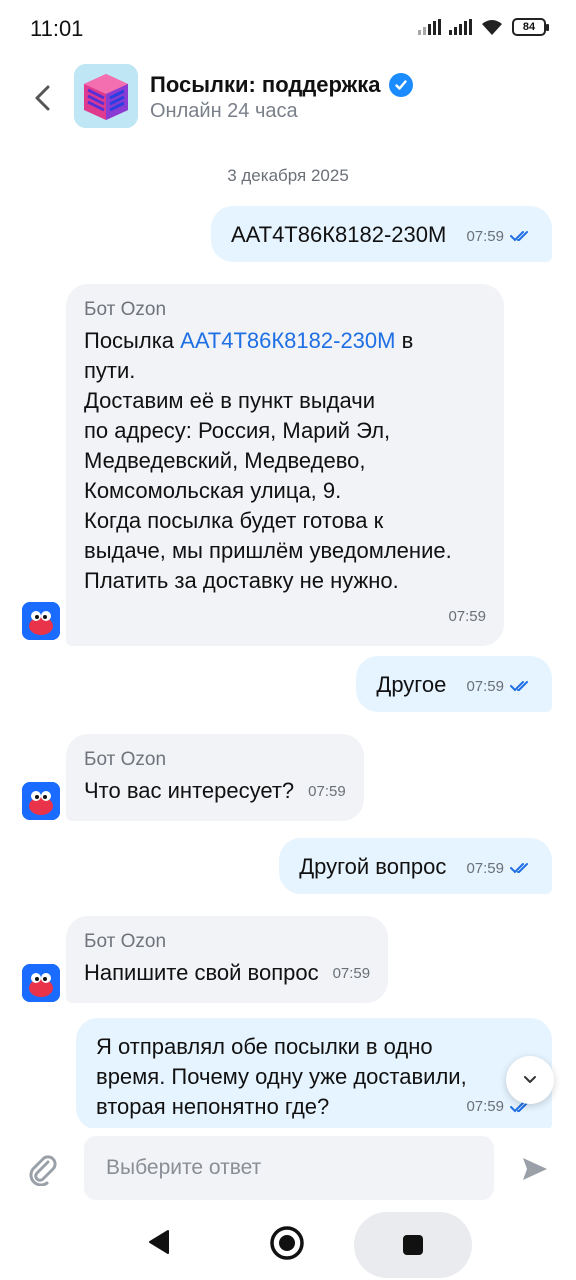 This screenshot has height=1280, width=576. I want to click on triangle-back-icon, so click(159, 1242).